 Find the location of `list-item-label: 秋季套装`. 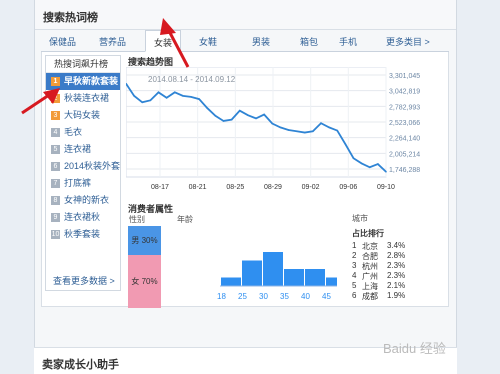

list-item-label: 秋季套装 is located at coordinates (82, 234).